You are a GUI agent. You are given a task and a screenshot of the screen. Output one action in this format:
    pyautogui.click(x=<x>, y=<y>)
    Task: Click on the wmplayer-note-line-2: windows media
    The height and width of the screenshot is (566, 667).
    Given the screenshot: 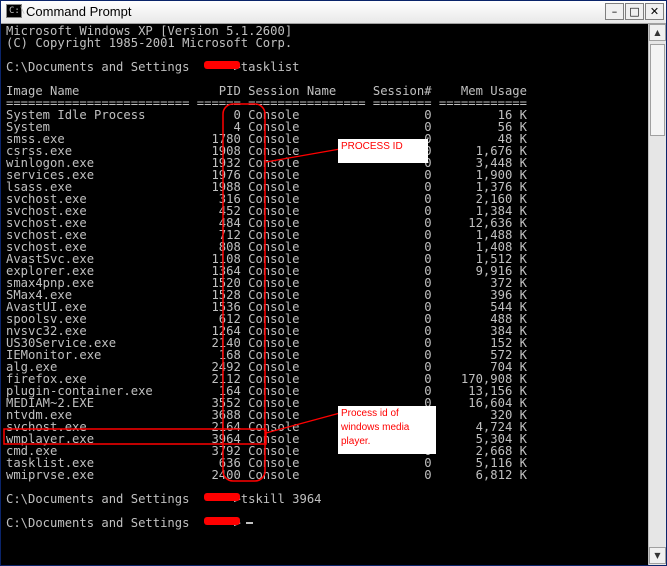 What is the action you would take?
    pyautogui.click(x=375, y=427)
    